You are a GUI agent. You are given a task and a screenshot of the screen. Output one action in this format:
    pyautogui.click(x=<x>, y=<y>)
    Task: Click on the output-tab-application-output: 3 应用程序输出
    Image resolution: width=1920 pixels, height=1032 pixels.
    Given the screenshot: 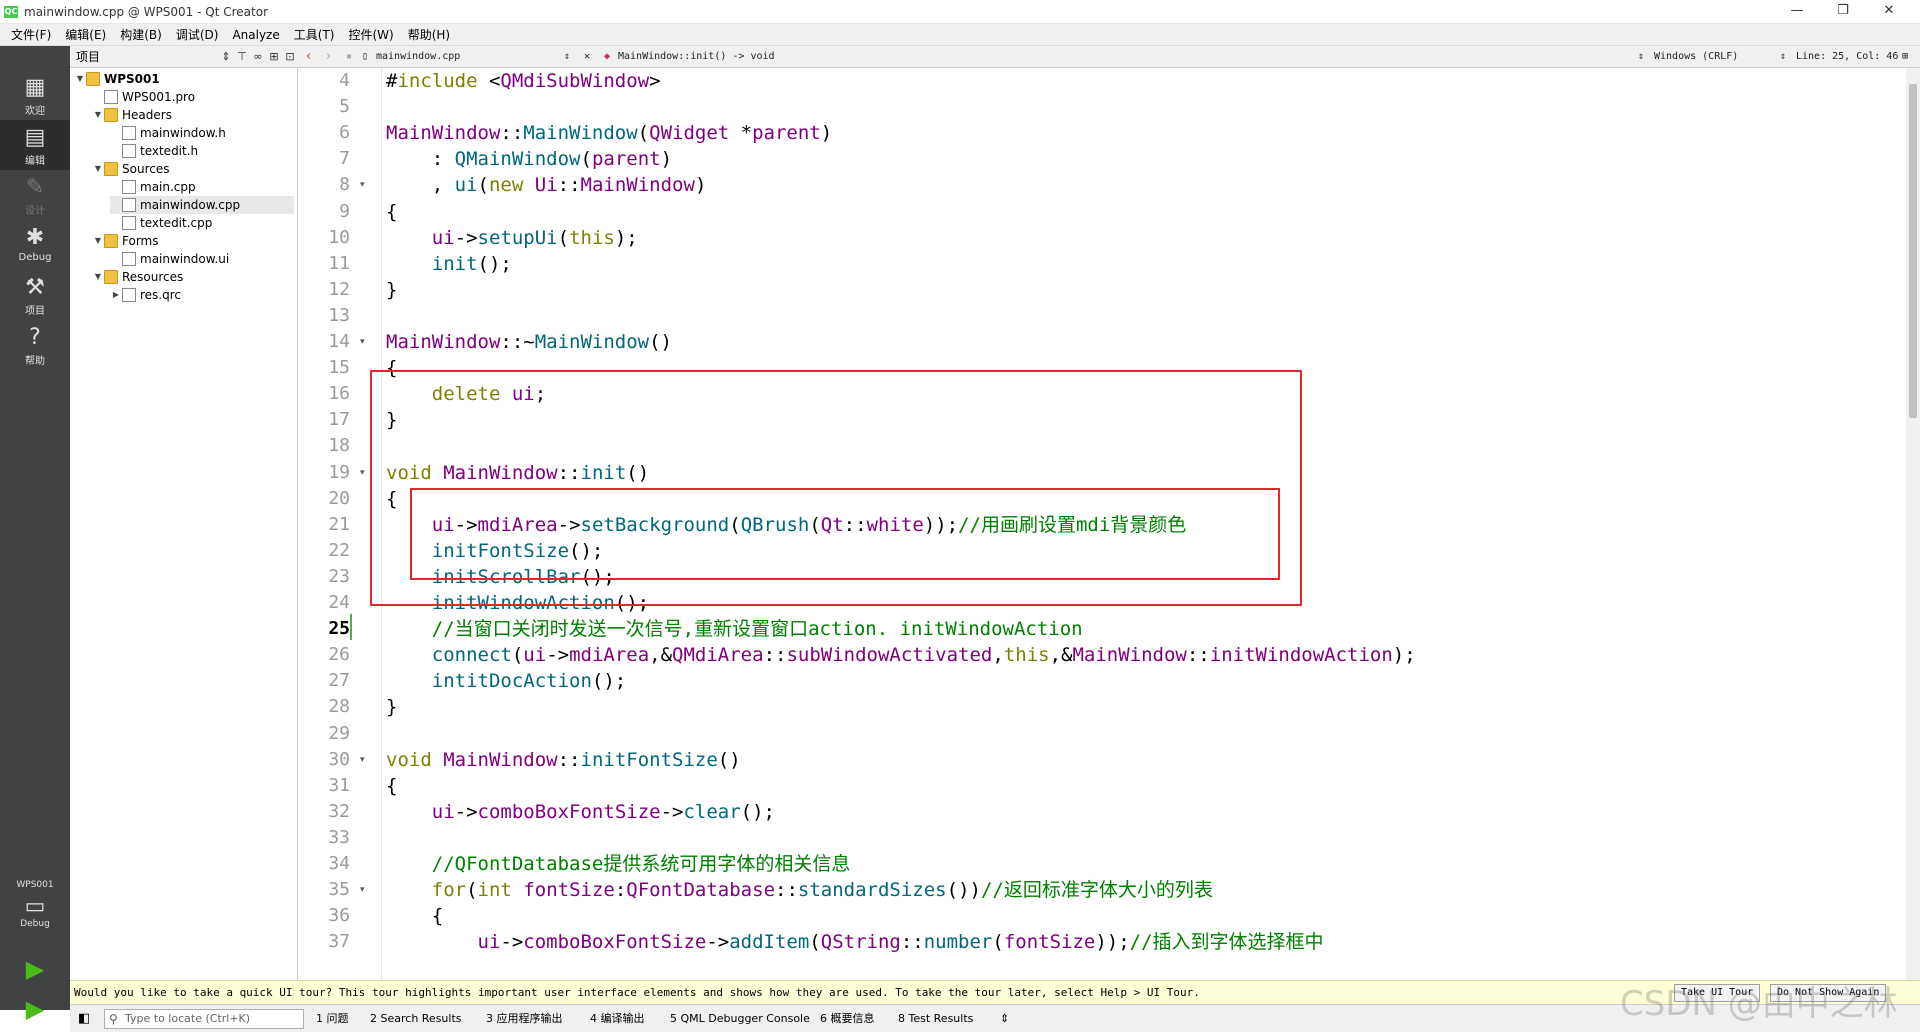 What is the action you would take?
    pyautogui.click(x=524, y=1018)
    